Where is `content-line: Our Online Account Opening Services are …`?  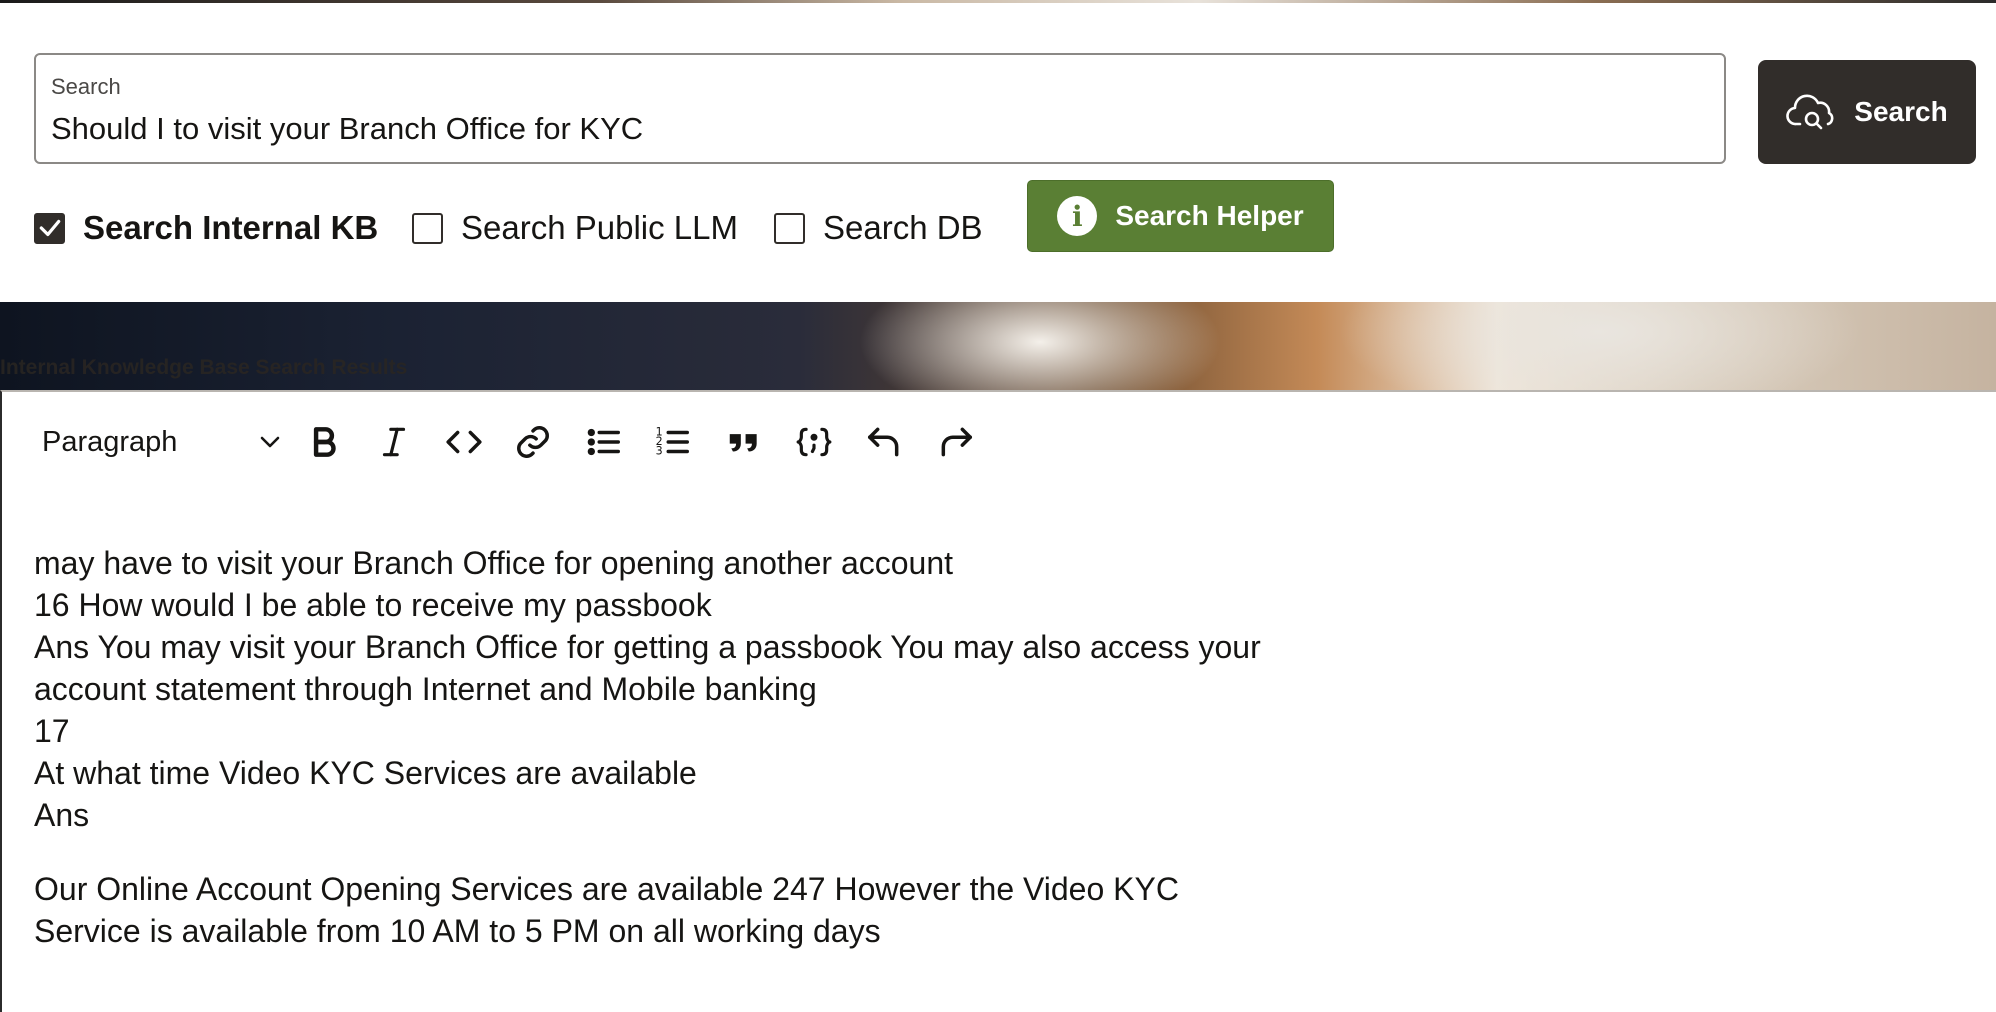 content-line: Our Online Account Opening Services are … is located at coordinates (606, 889).